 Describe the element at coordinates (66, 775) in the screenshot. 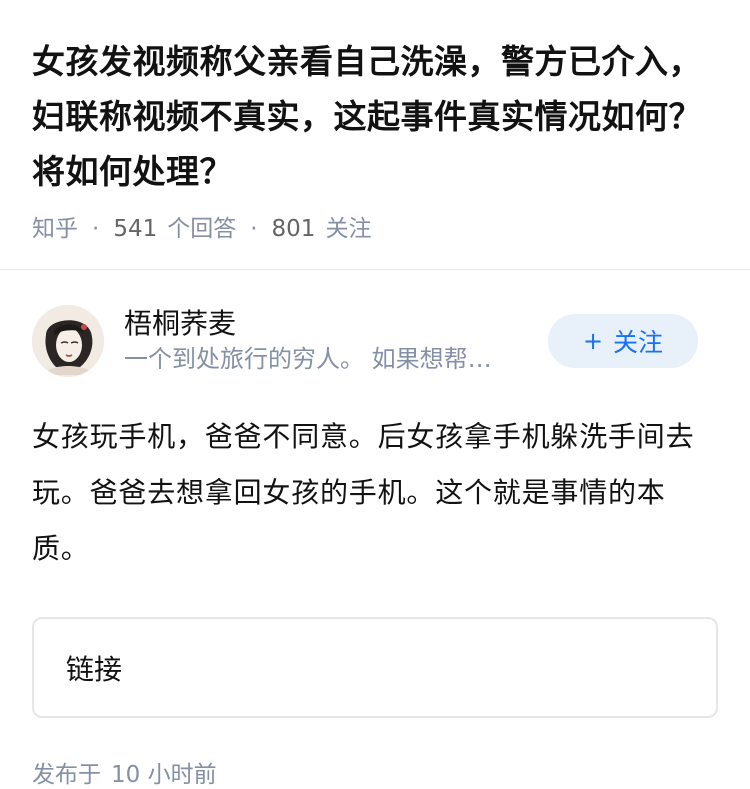

I see `publish-prefix: 发布于` at that location.